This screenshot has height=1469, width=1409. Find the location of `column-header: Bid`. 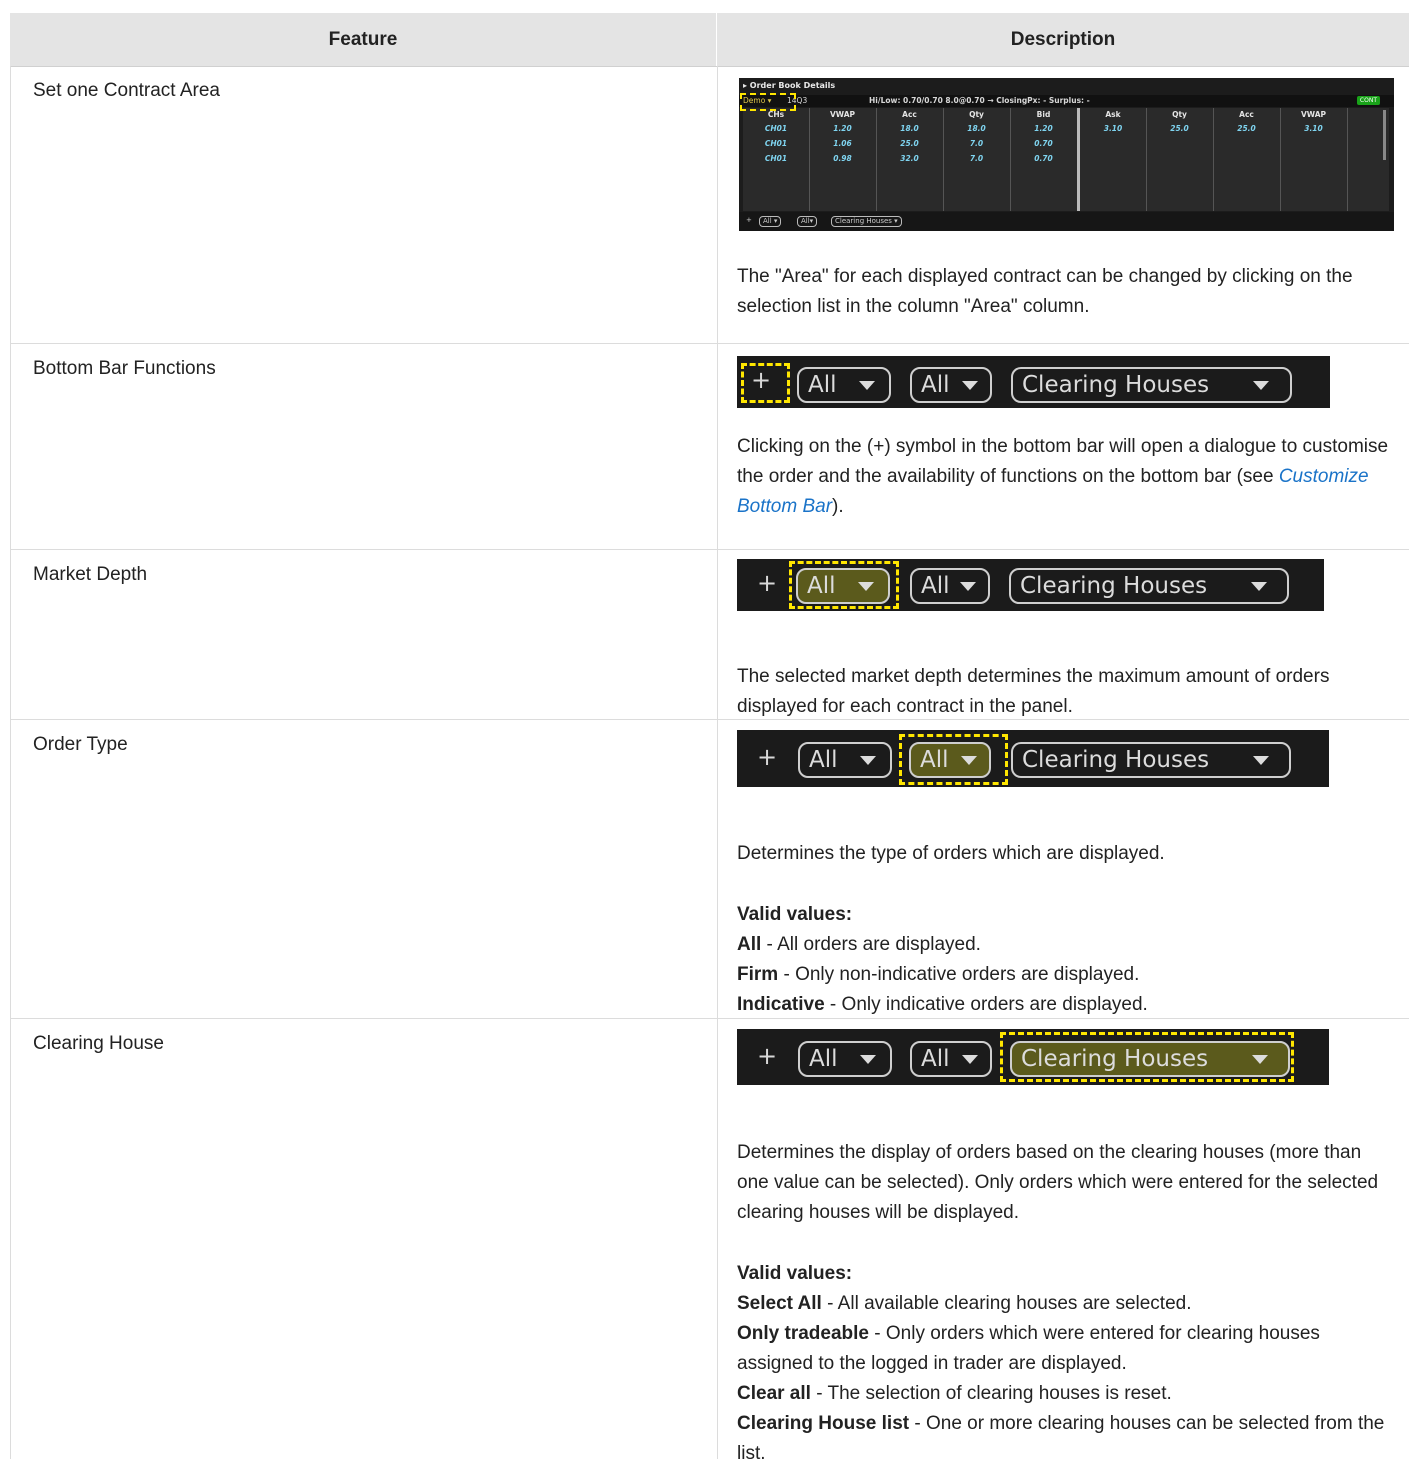

column-header: Bid is located at coordinates (1043, 114).